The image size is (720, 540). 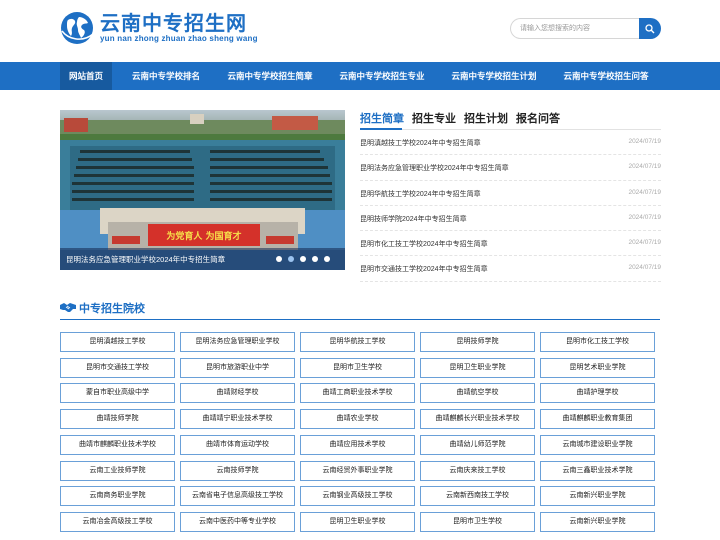 I want to click on news-item: 昆明市交通技工学校2024年中专招生简章 2024/07/19, so click(x=510, y=269).